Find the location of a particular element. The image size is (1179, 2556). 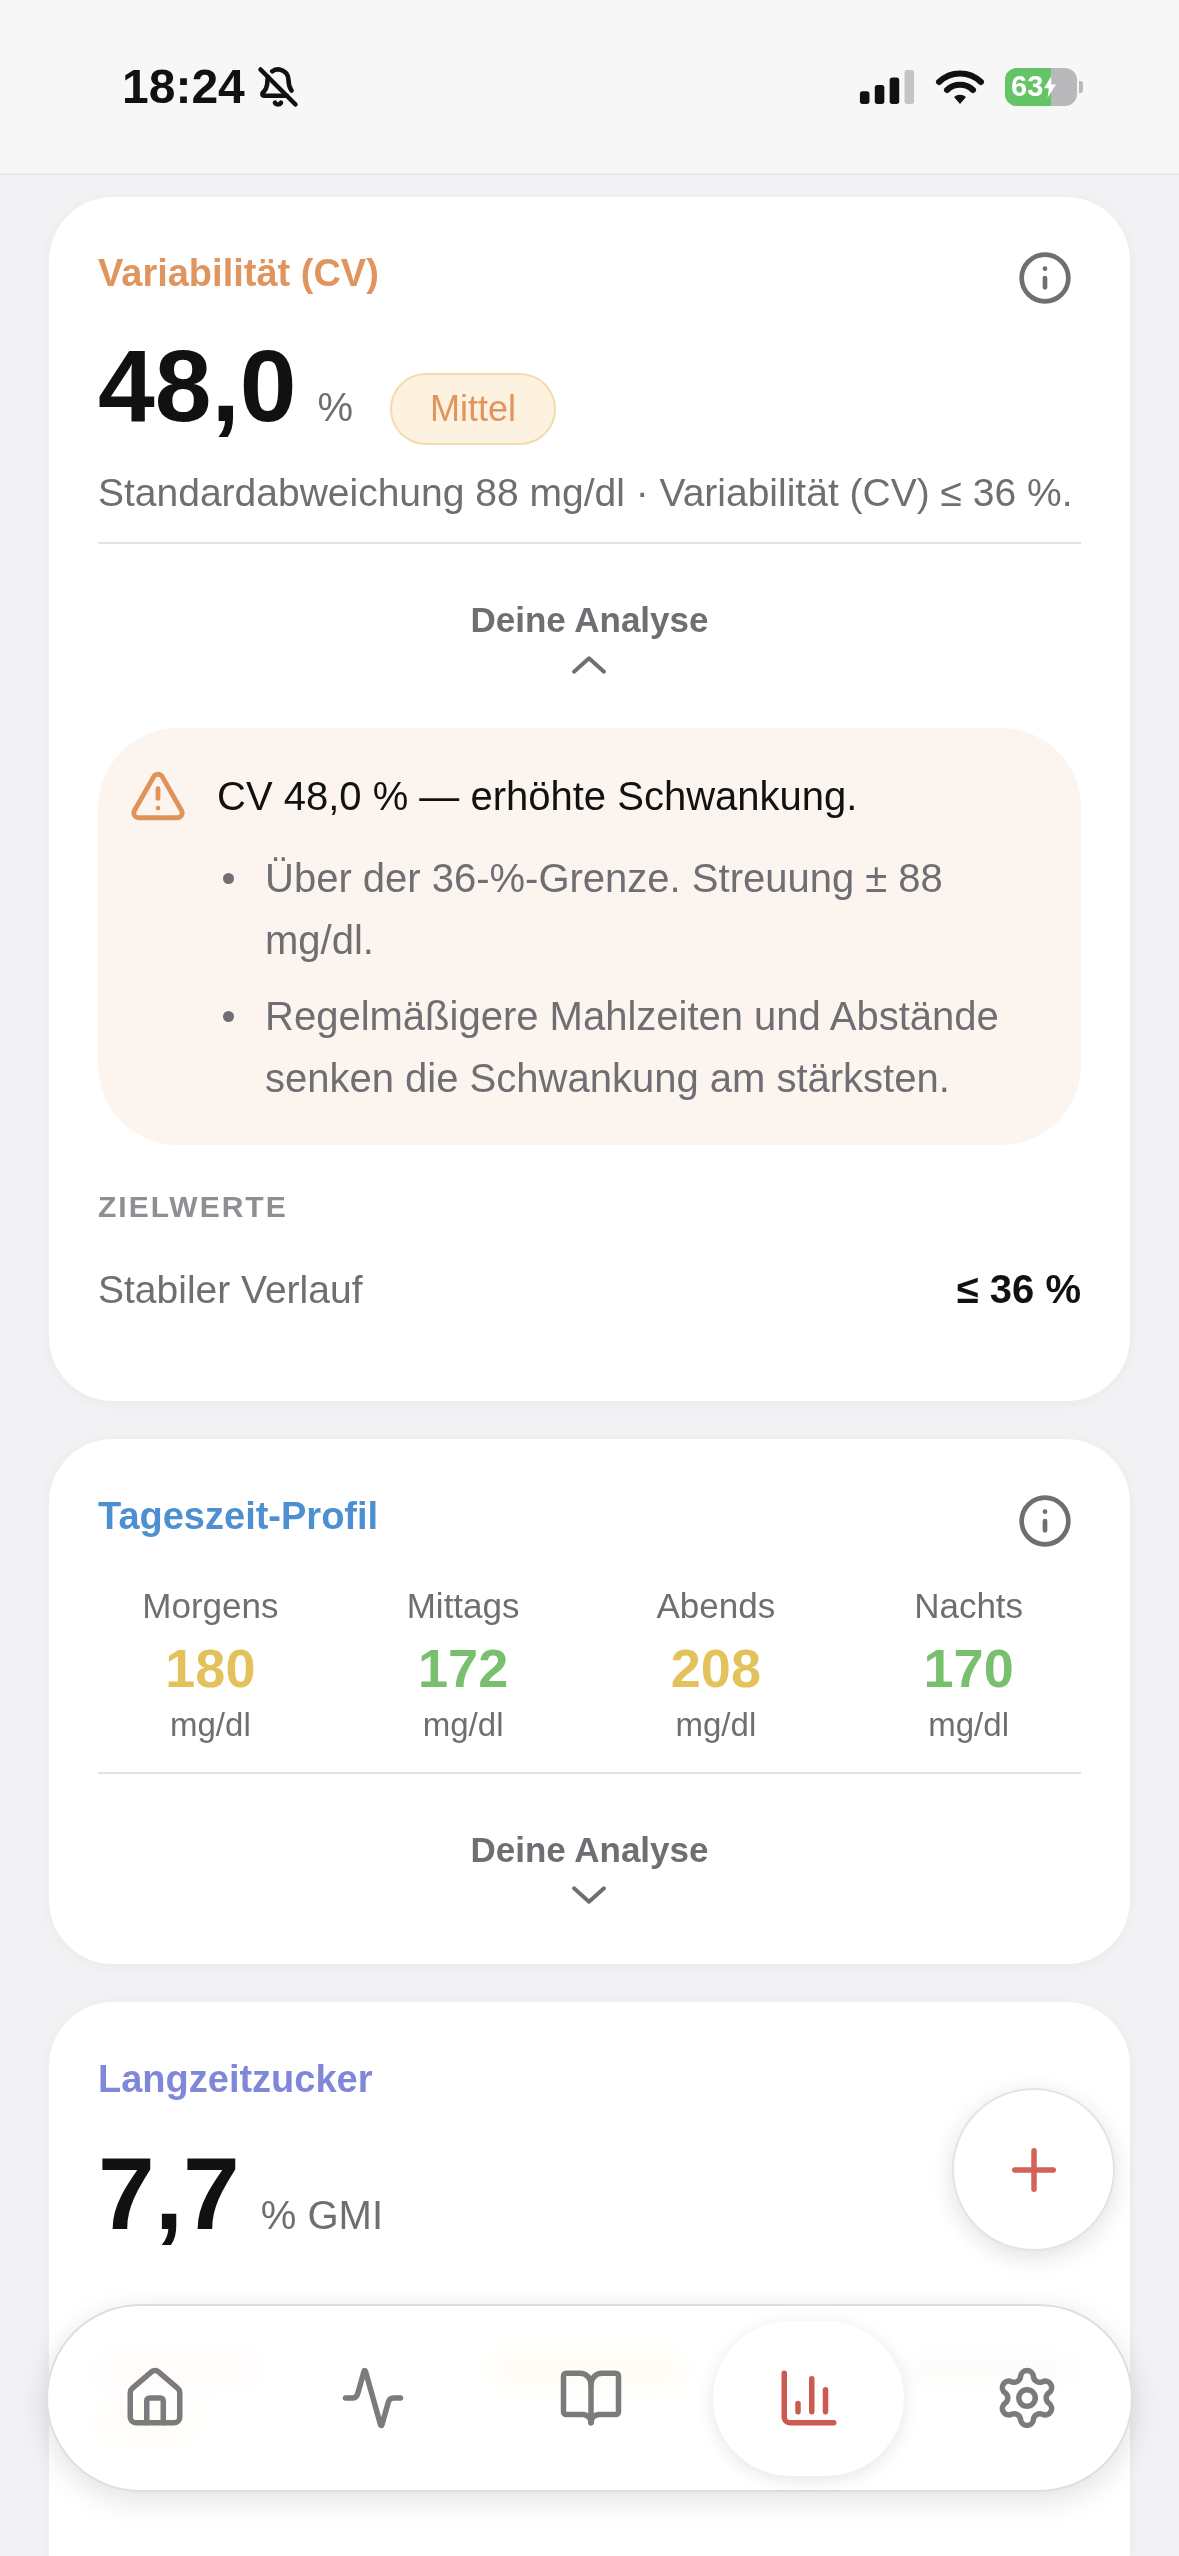

time-slot-label: Nachts is located at coordinates (969, 1606).